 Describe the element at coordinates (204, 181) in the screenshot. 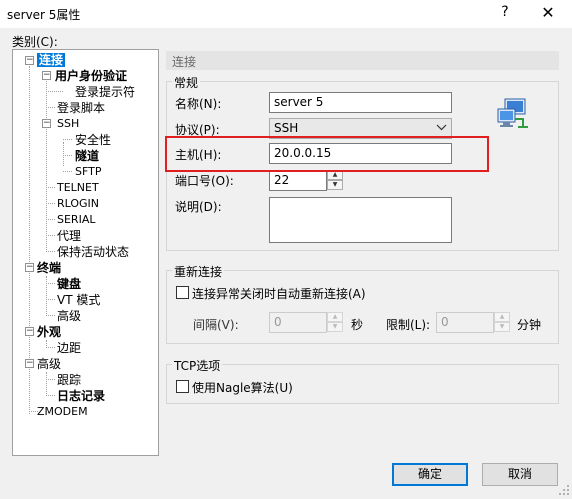

I see `port-label: 端口号(O):` at that location.